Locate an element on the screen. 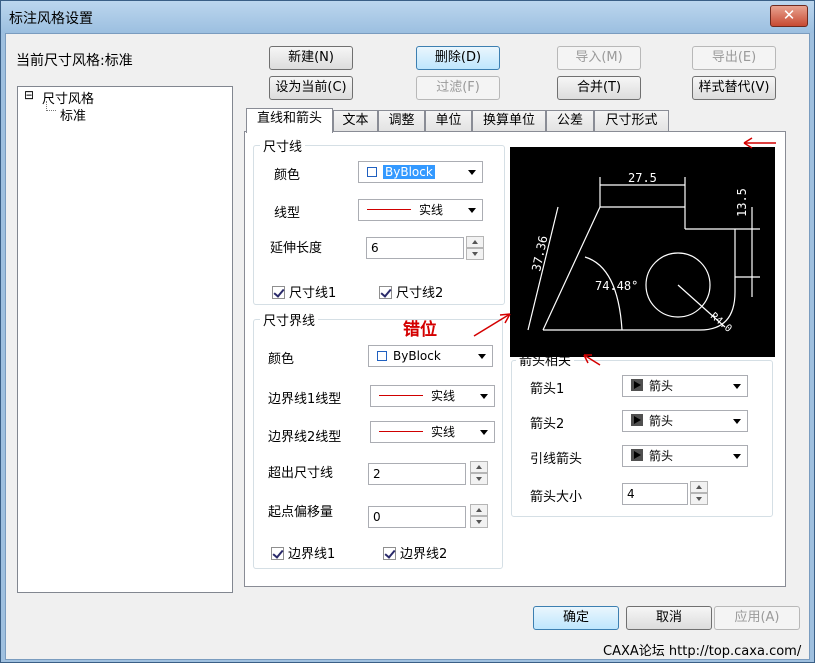 The image size is (815, 663). ext-line-color-combo: ByBlock is located at coordinates (430, 356).